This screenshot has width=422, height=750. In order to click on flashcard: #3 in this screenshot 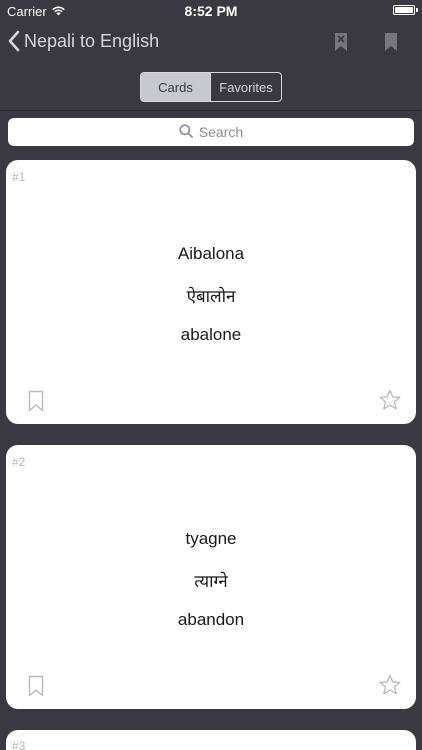, I will do `click(211, 740)`.